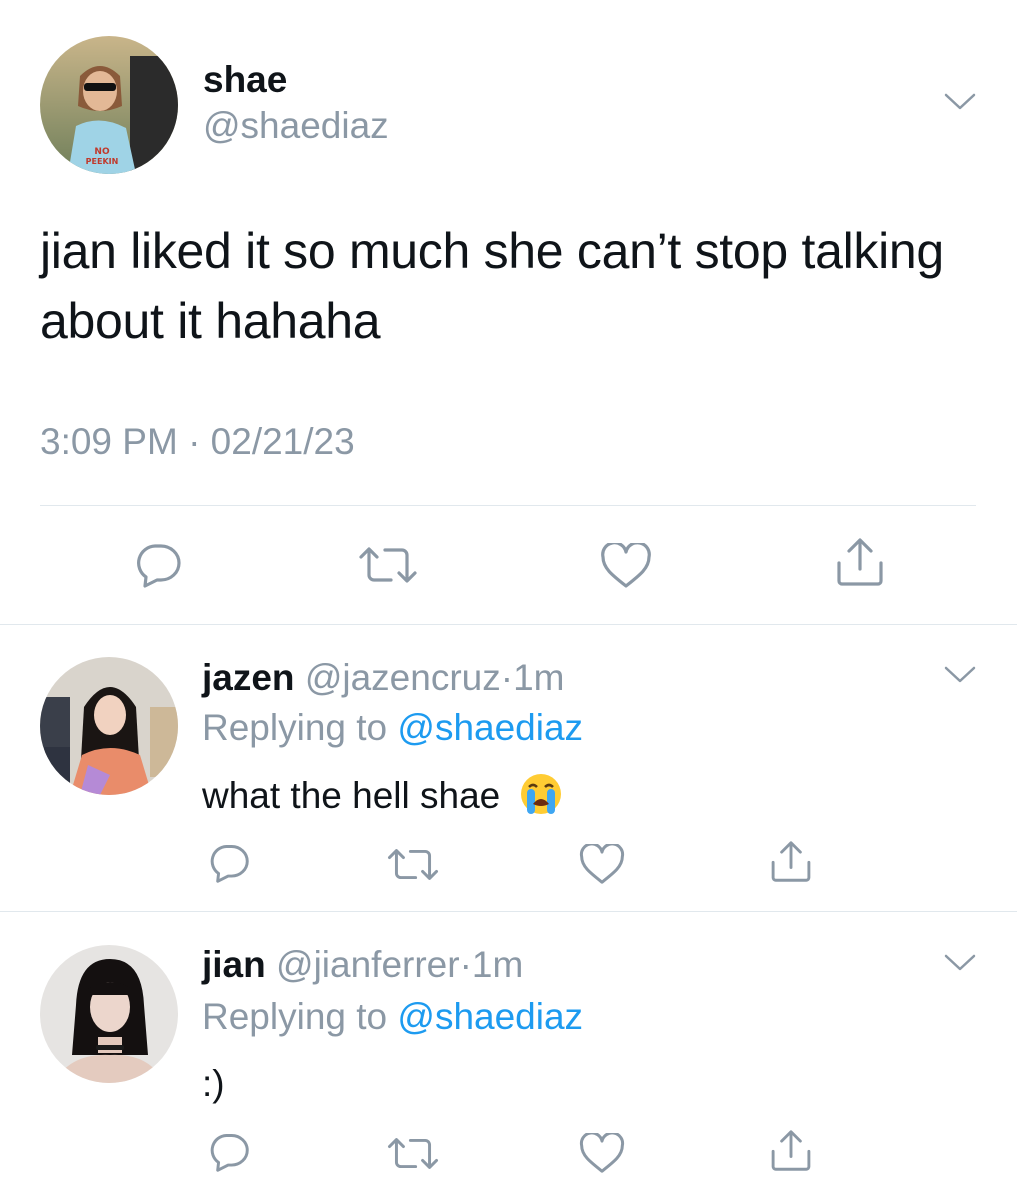  What do you see at coordinates (368, 964) in the screenshot?
I see `reply-handle: @jianferrer` at bounding box center [368, 964].